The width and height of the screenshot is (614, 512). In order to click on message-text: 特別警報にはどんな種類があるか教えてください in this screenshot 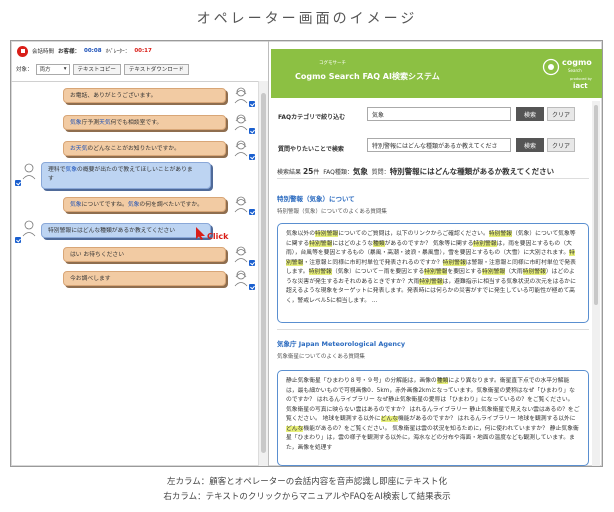, I will do `click(112, 231)`.